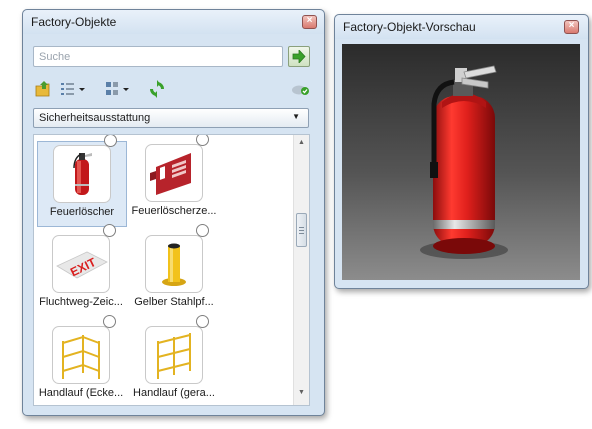  Describe the element at coordinates (301, 230) in the screenshot. I see `scroll-thumb` at that location.